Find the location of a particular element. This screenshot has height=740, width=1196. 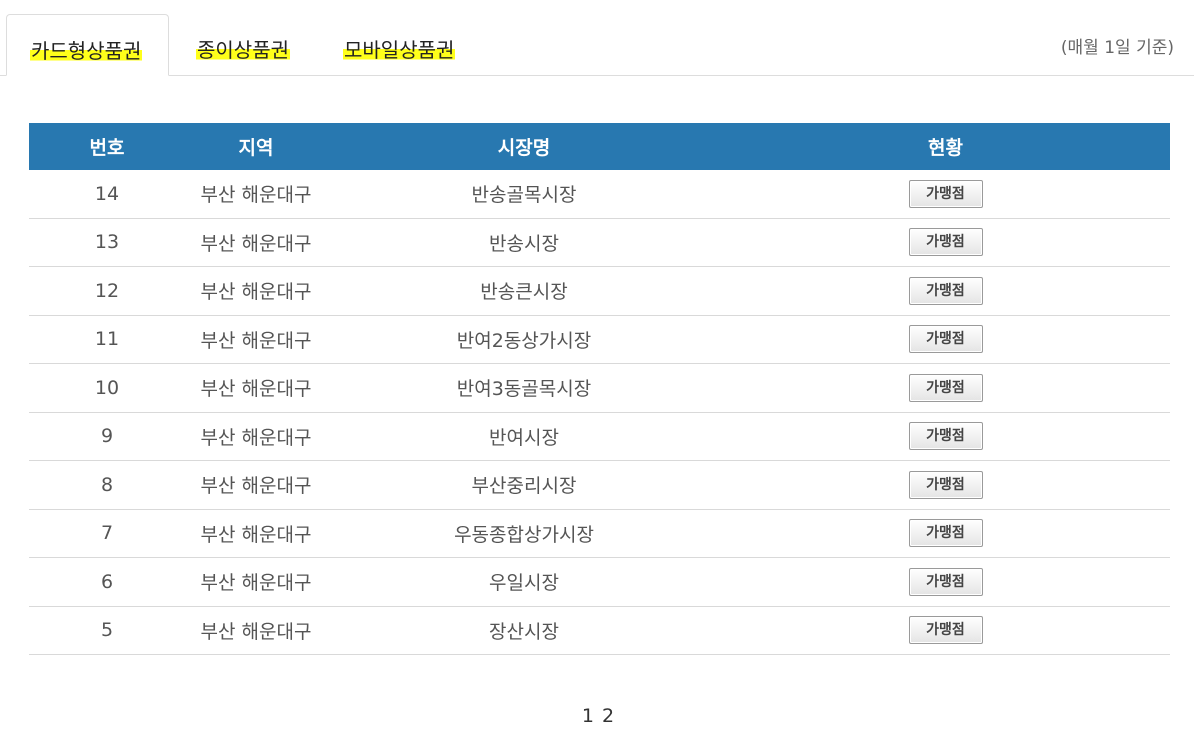

row-market-name: 우일시장 is located at coordinates (524, 582).